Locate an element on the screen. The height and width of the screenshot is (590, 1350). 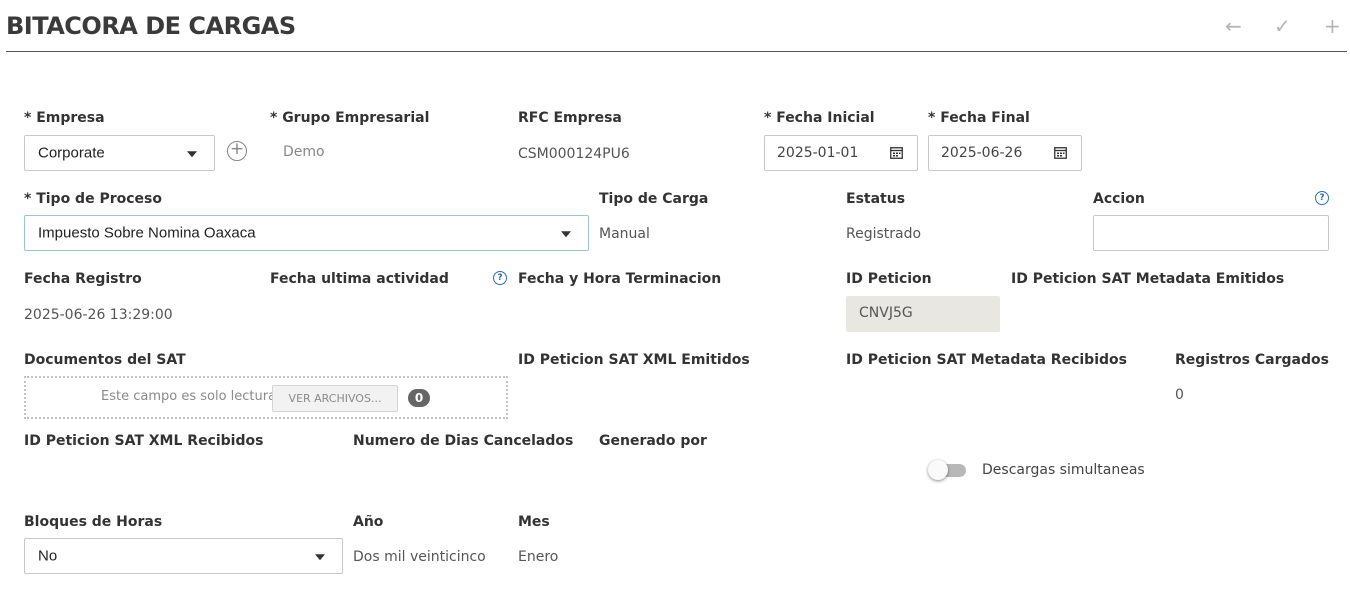
bloques-select: No is located at coordinates (183, 556).